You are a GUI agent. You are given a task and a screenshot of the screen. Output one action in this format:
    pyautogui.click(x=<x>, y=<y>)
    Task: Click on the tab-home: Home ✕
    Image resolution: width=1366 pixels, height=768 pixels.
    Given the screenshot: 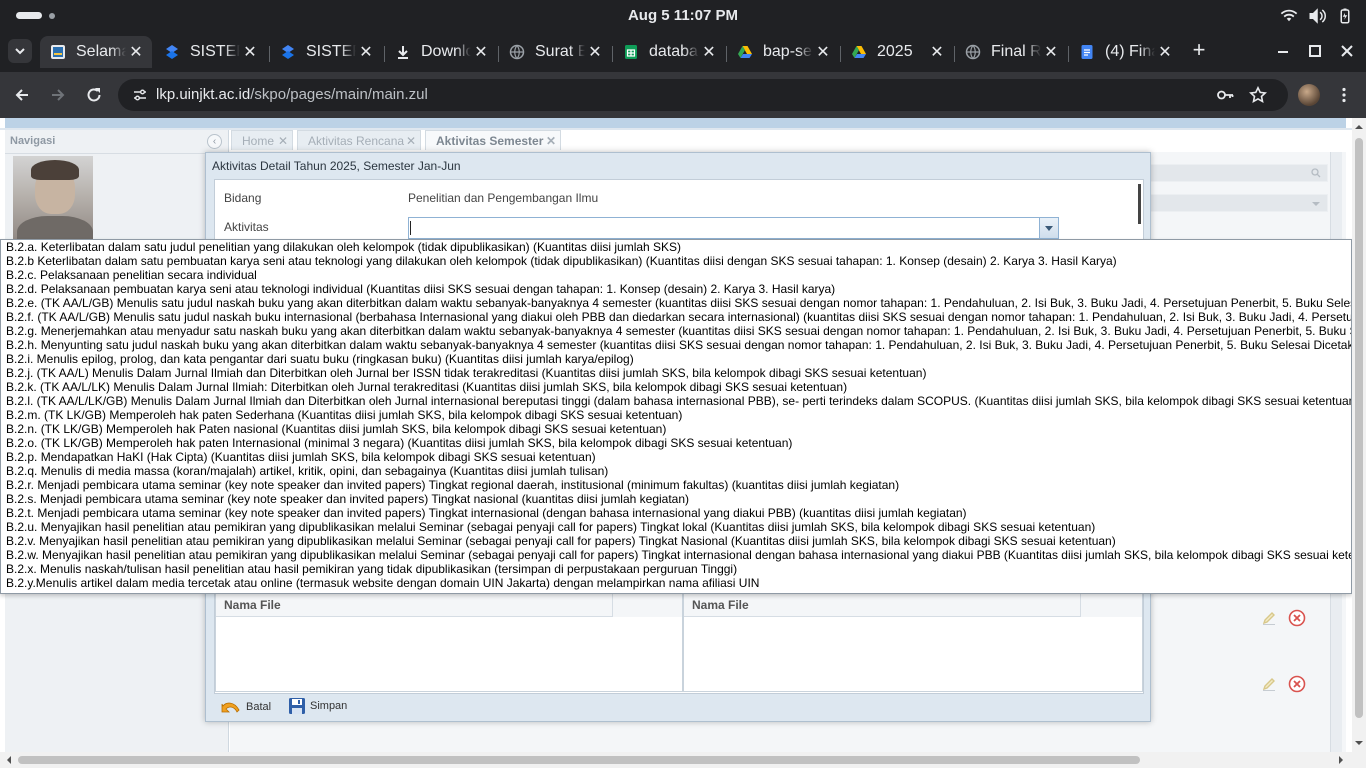 What is the action you would take?
    pyautogui.click(x=262, y=140)
    